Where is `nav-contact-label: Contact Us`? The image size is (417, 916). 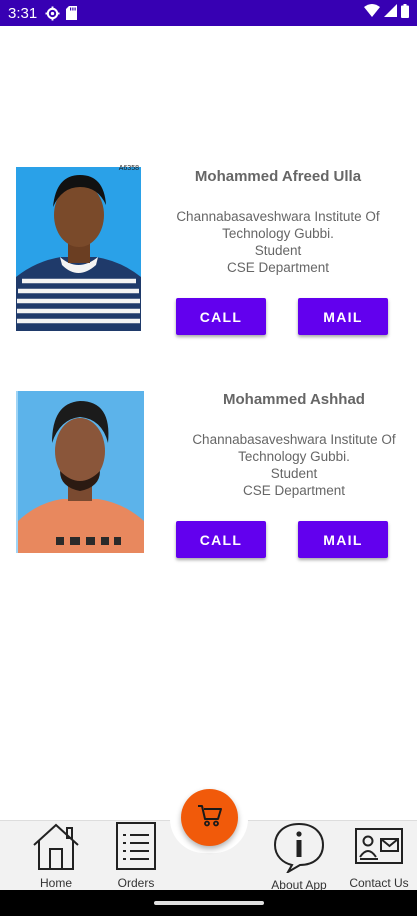
nav-contact-label: Contact Us is located at coordinates (379, 883).